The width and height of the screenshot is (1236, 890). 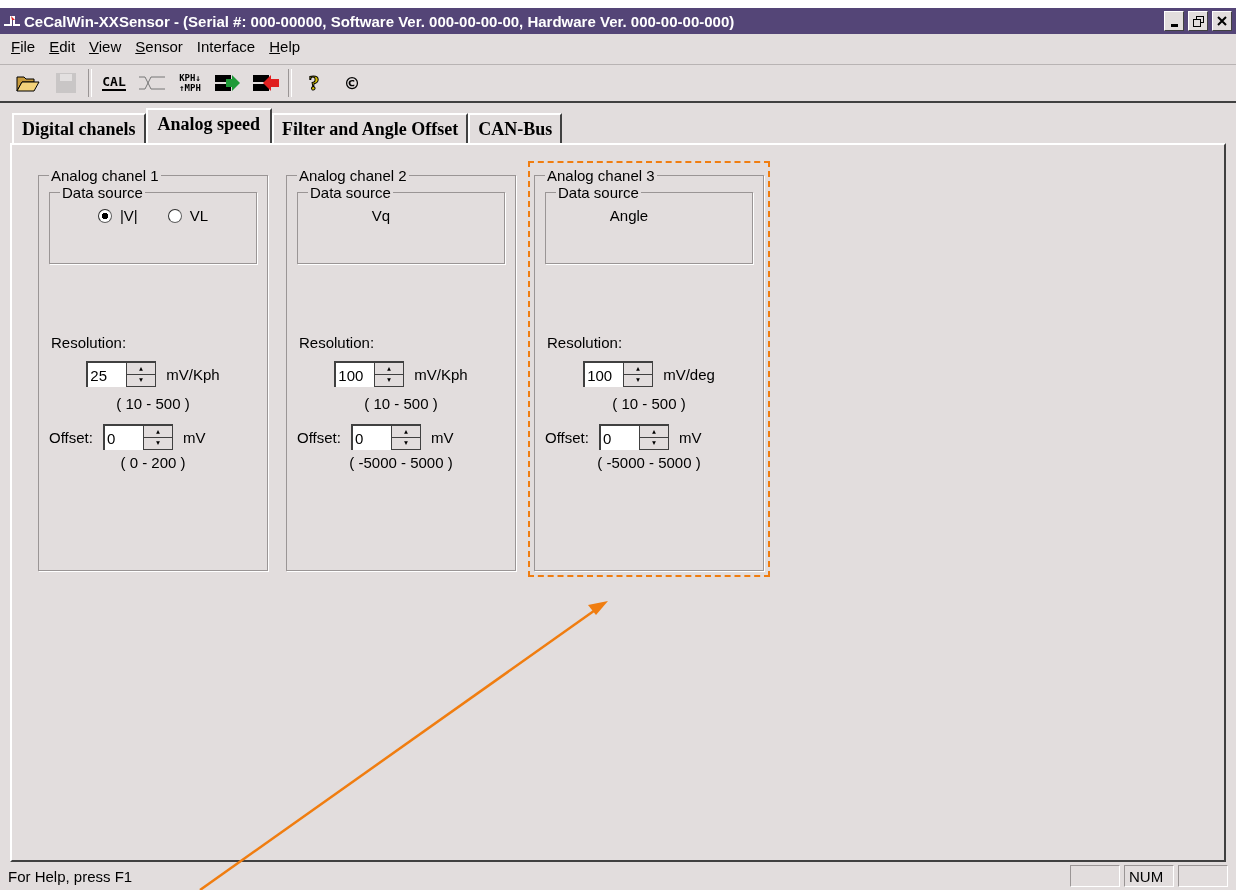 I want to click on group-title: Analog chanel 3, so click(x=601, y=175).